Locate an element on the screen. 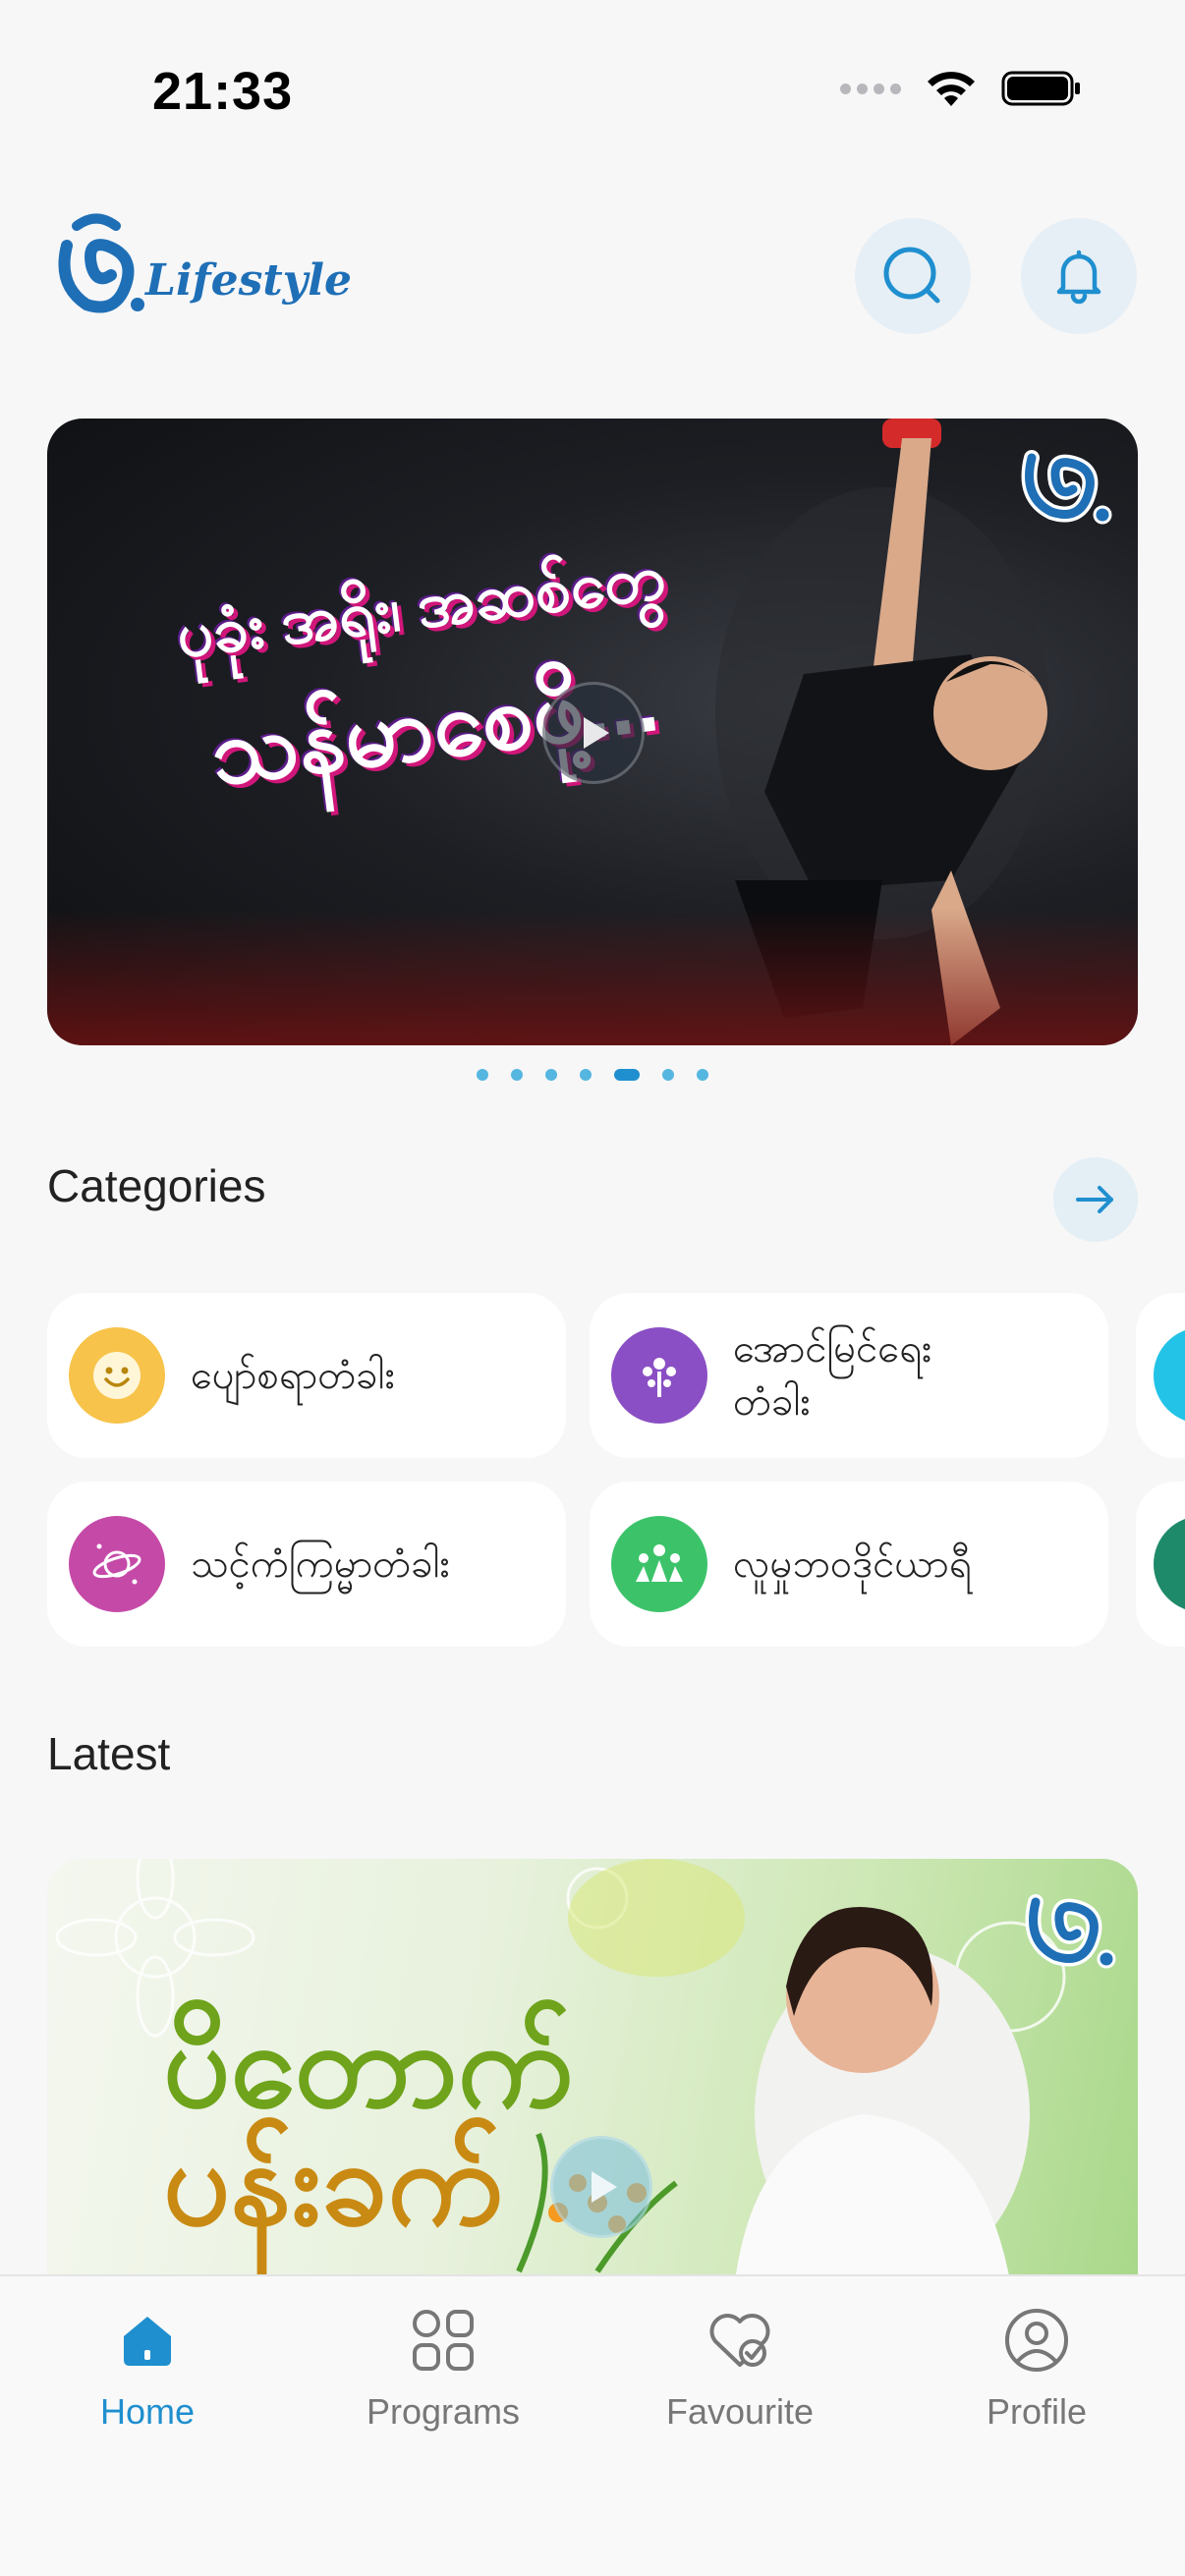 The width and height of the screenshot is (1185, 2576). tab-label: Home is located at coordinates (148, 2411).